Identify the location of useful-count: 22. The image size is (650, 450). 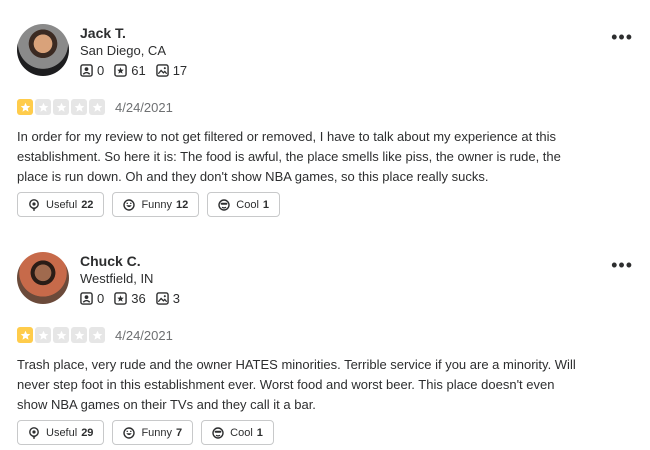
(87, 204).